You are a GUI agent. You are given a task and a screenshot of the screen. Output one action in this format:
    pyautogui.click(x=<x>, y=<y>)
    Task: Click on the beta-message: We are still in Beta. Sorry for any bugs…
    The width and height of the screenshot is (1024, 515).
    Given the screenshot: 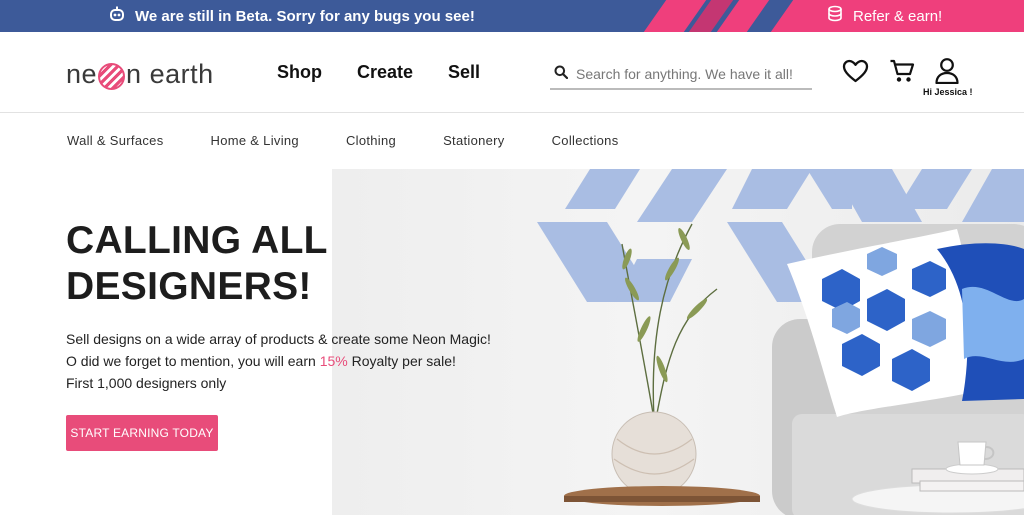 What is the action you would take?
    pyautogui.click(x=291, y=16)
    